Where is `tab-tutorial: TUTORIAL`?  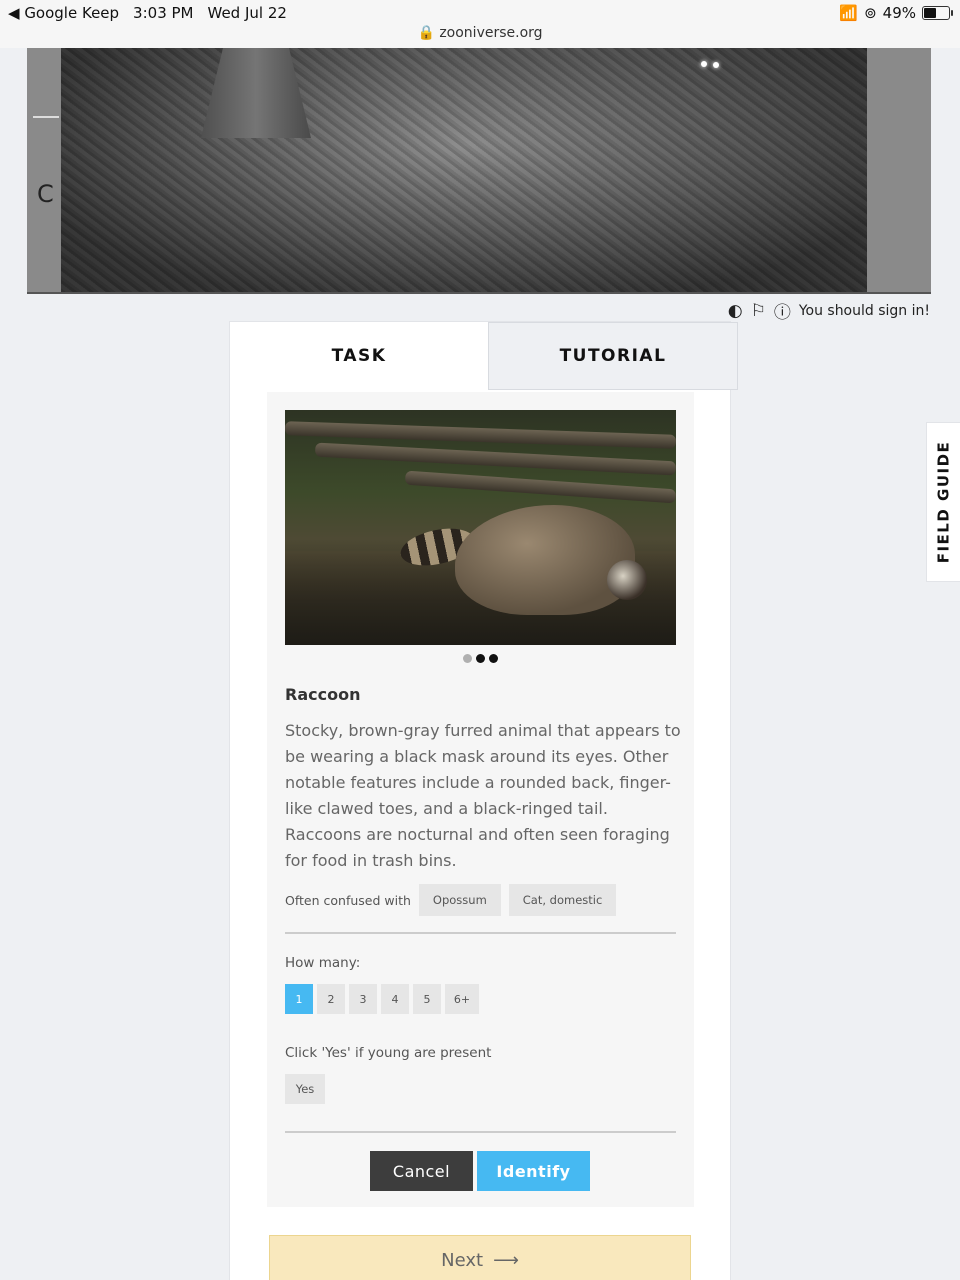 tab-tutorial: TUTORIAL is located at coordinates (613, 356).